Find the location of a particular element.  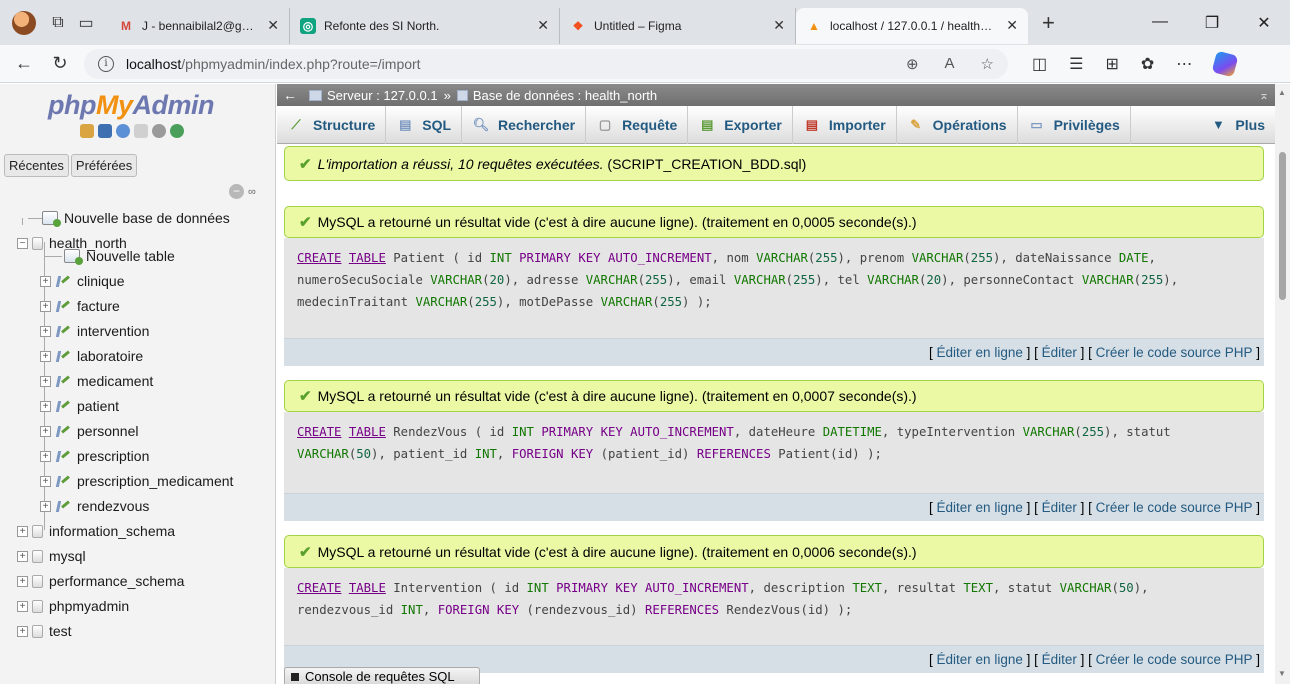

tree-table: + patient is located at coordinates (79, 406).